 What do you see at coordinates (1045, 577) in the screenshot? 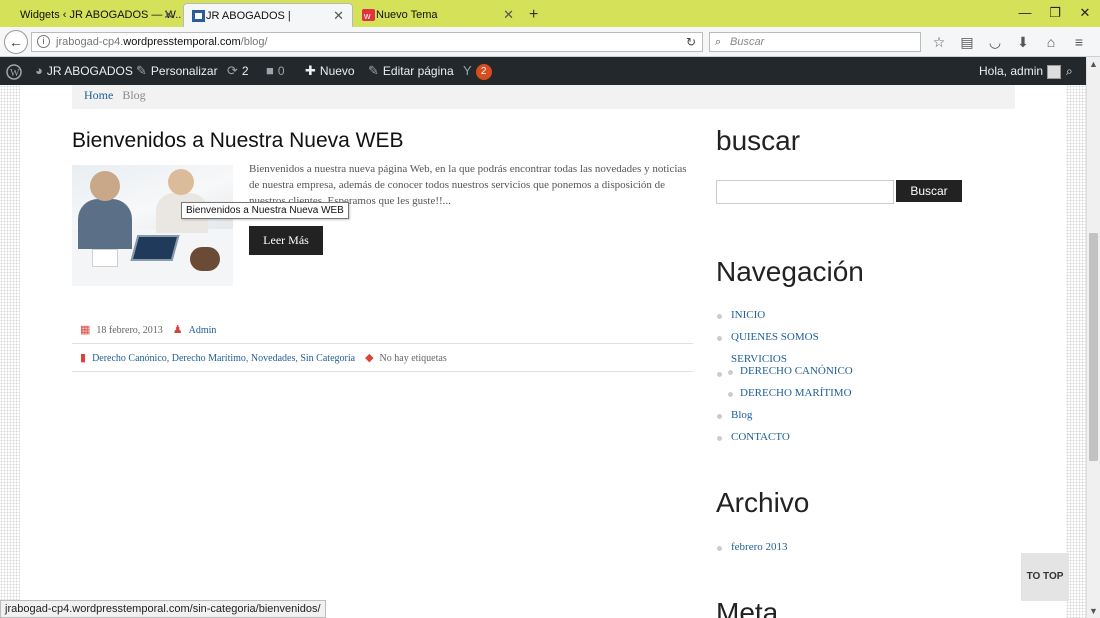
I see `to-top-button: TO TOP` at bounding box center [1045, 577].